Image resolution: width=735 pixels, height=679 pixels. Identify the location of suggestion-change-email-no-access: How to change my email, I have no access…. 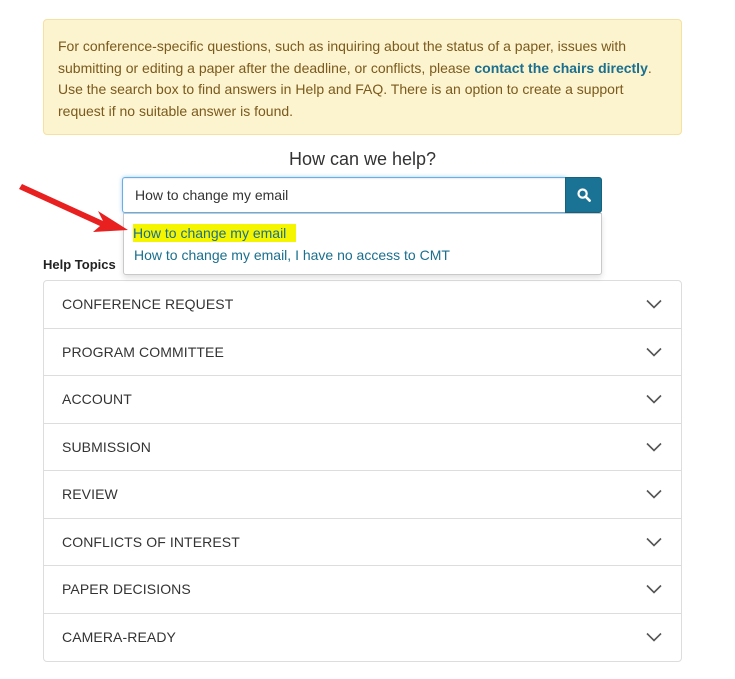
(362, 255).